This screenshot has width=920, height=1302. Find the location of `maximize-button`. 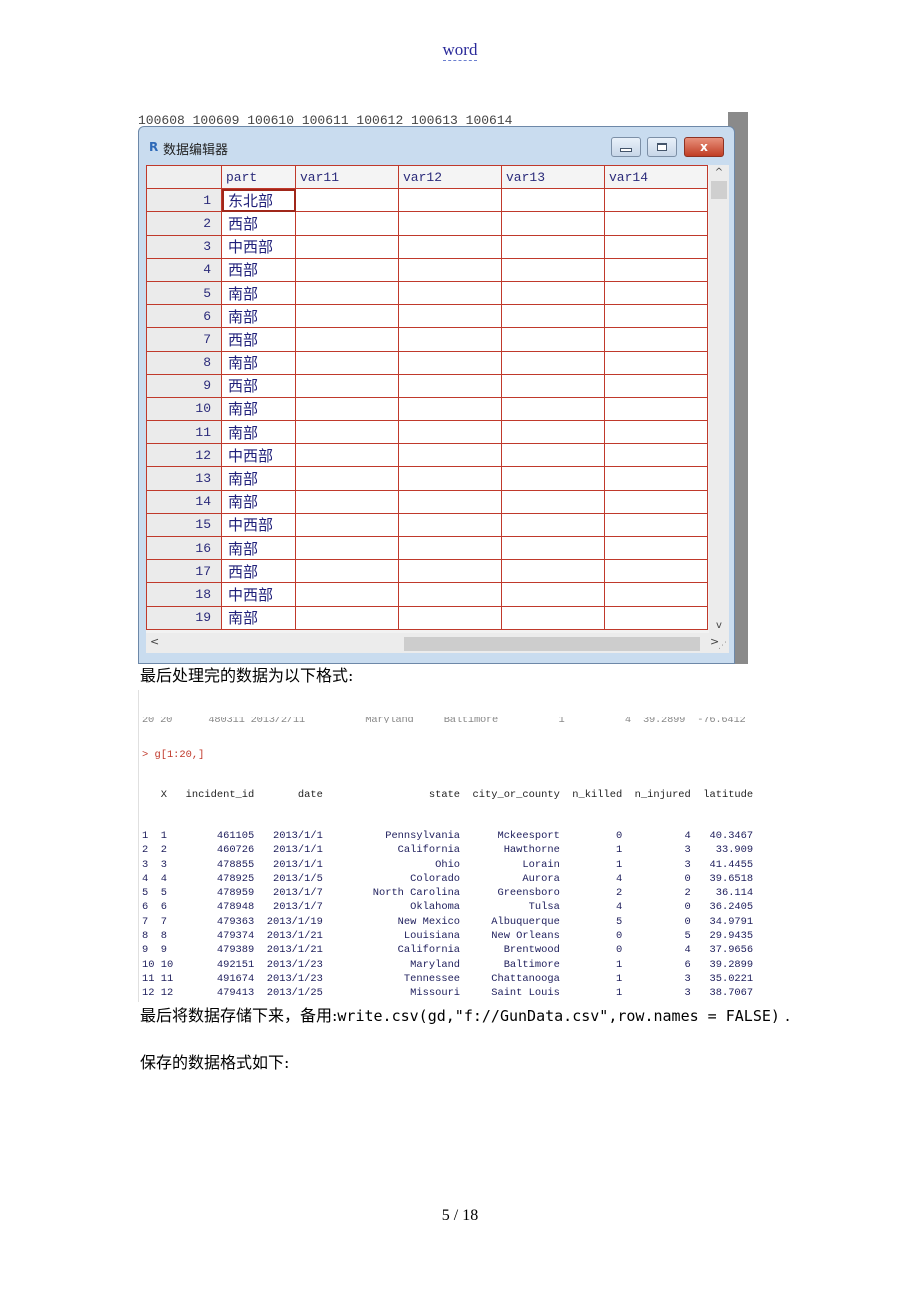

maximize-button is located at coordinates (662, 147).